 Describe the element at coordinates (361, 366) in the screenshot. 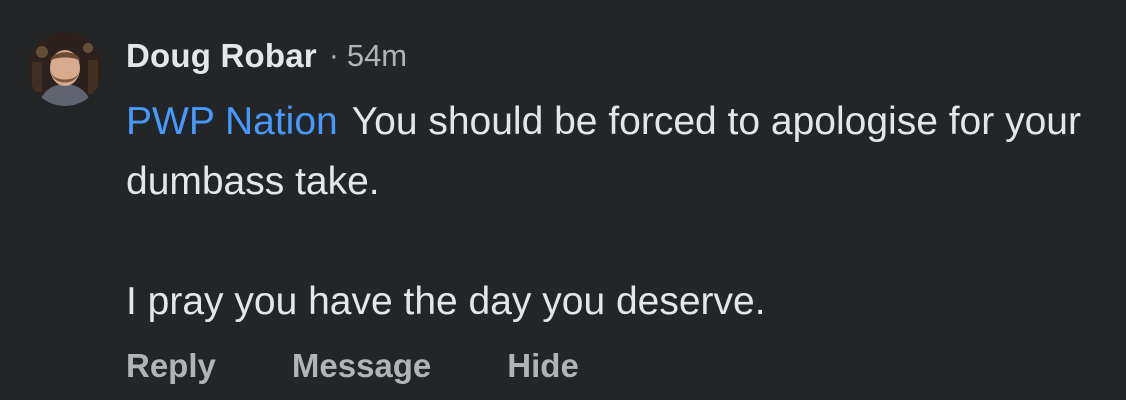

I see `message-button: Message` at that location.